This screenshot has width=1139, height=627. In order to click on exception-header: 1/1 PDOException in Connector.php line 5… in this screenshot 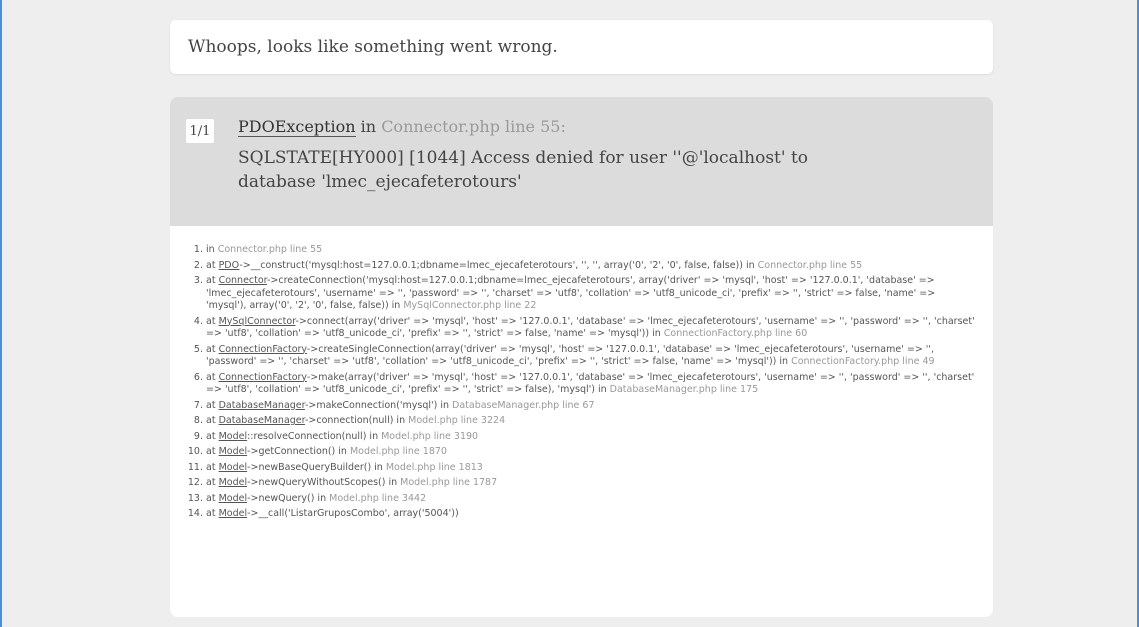, I will do `click(581, 161)`.